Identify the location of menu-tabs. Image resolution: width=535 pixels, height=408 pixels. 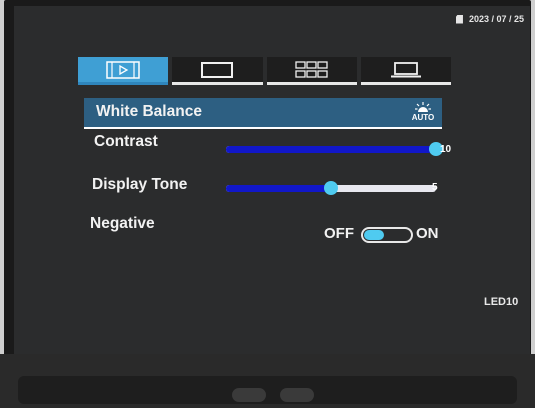
(264, 71).